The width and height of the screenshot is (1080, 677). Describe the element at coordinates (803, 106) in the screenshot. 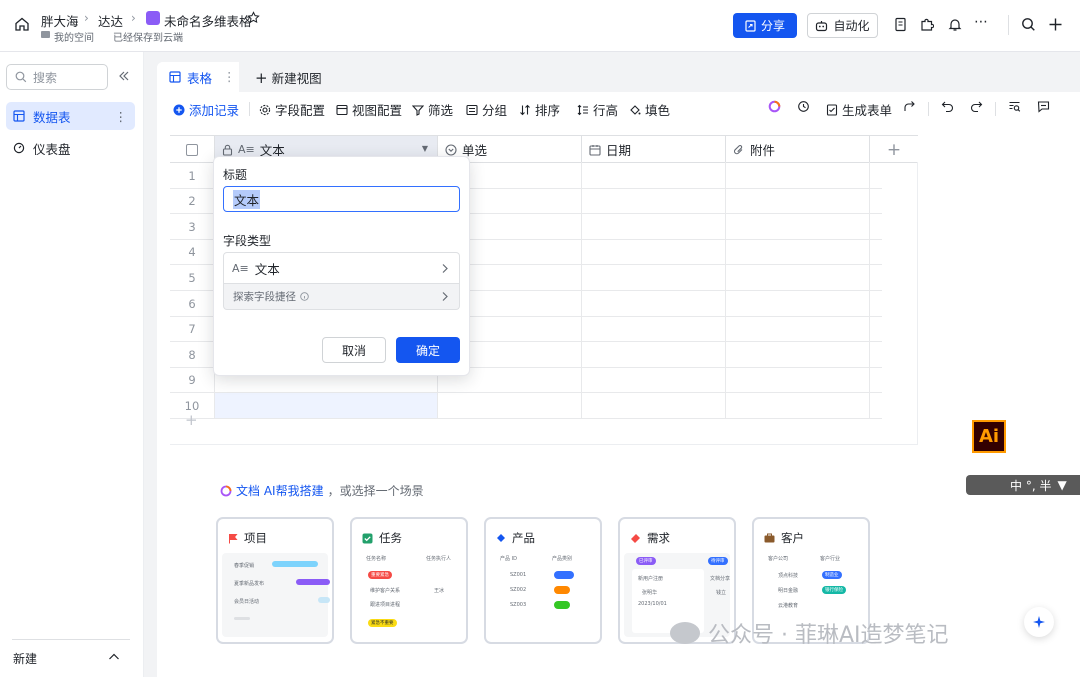

I see `history-icon` at that location.